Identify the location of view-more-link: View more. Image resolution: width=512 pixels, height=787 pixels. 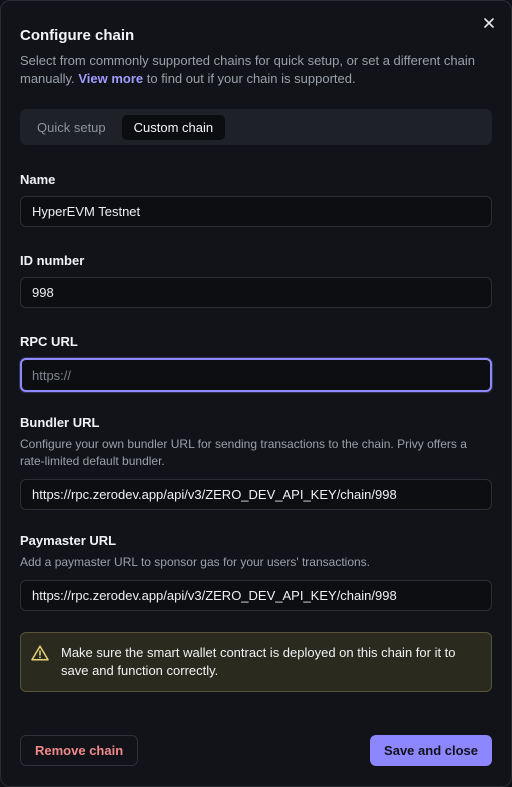
(110, 78).